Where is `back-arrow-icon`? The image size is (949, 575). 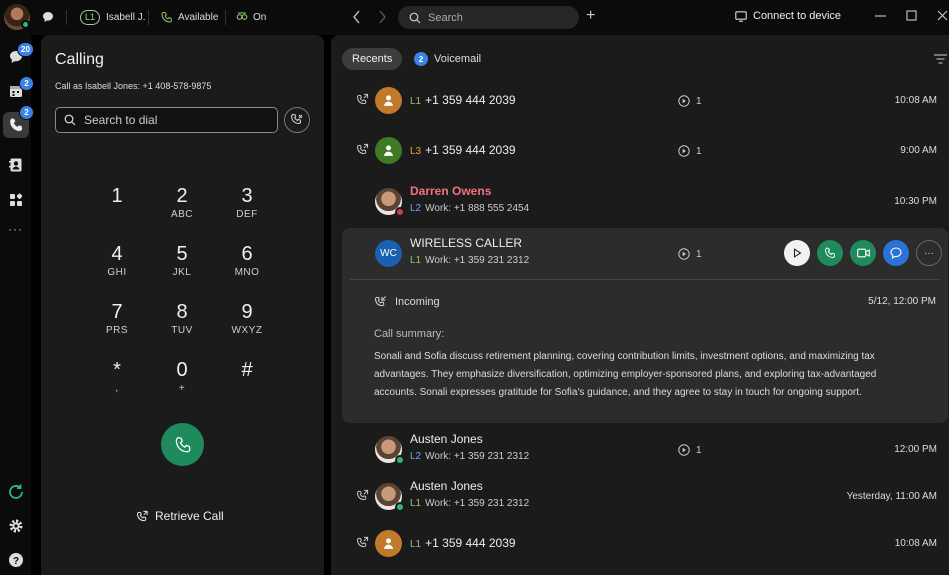 back-arrow-icon is located at coordinates (357, 17).